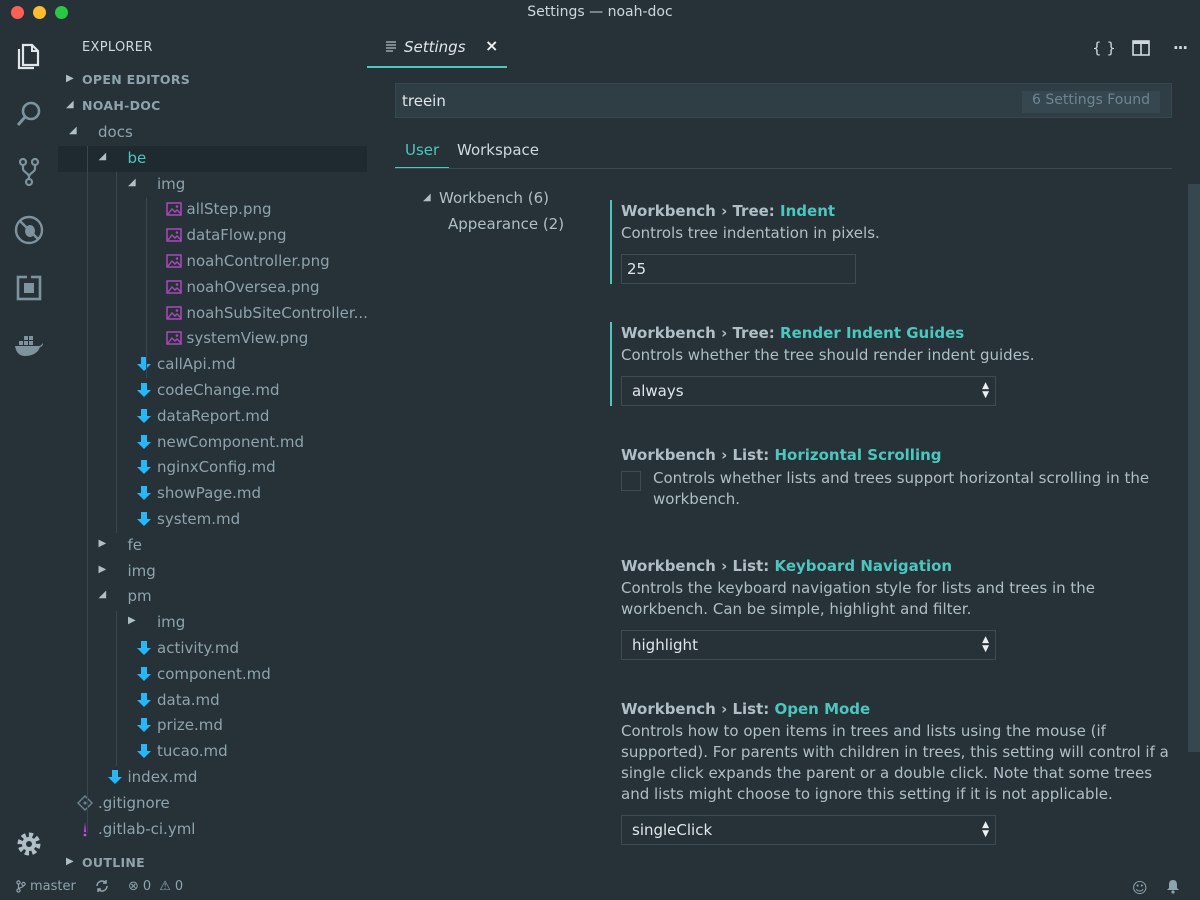  Describe the element at coordinates (29, 172) in the screenshot. I see `source-control-icon` at that location.